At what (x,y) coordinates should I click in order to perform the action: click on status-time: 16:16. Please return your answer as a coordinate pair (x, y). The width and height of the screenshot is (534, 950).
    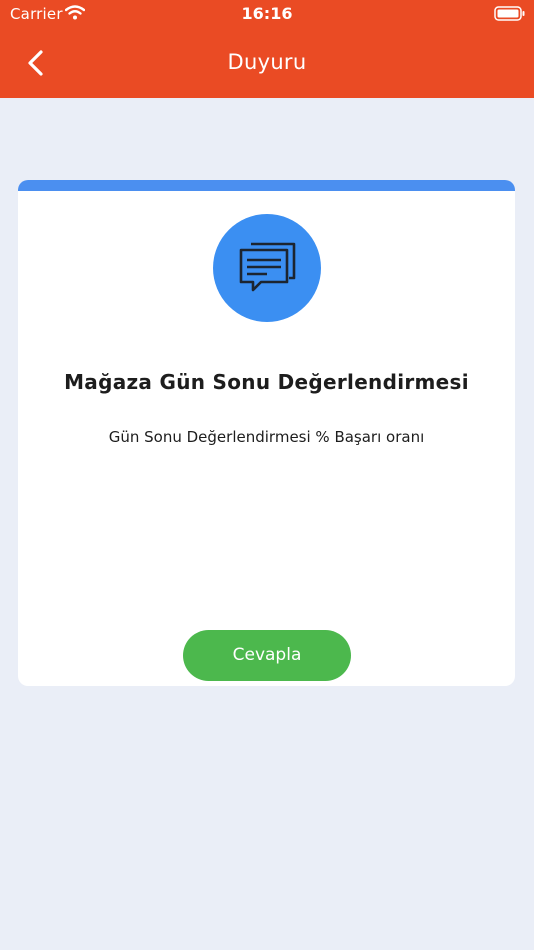
    Looking at the image, I should click on (267, 13).